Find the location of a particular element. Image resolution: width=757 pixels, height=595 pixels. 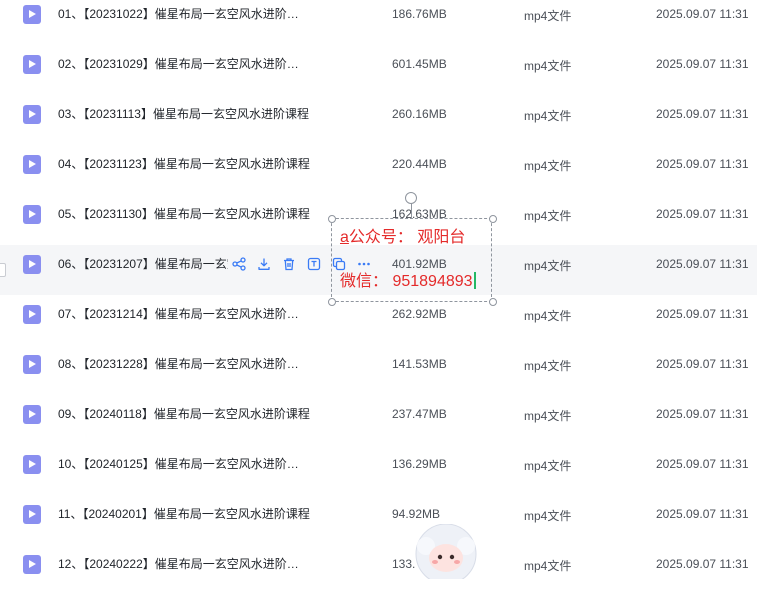

file-name: 01、【20231022】催星布局一玄空风水进阶课程 is located at coordinates (184, 14).